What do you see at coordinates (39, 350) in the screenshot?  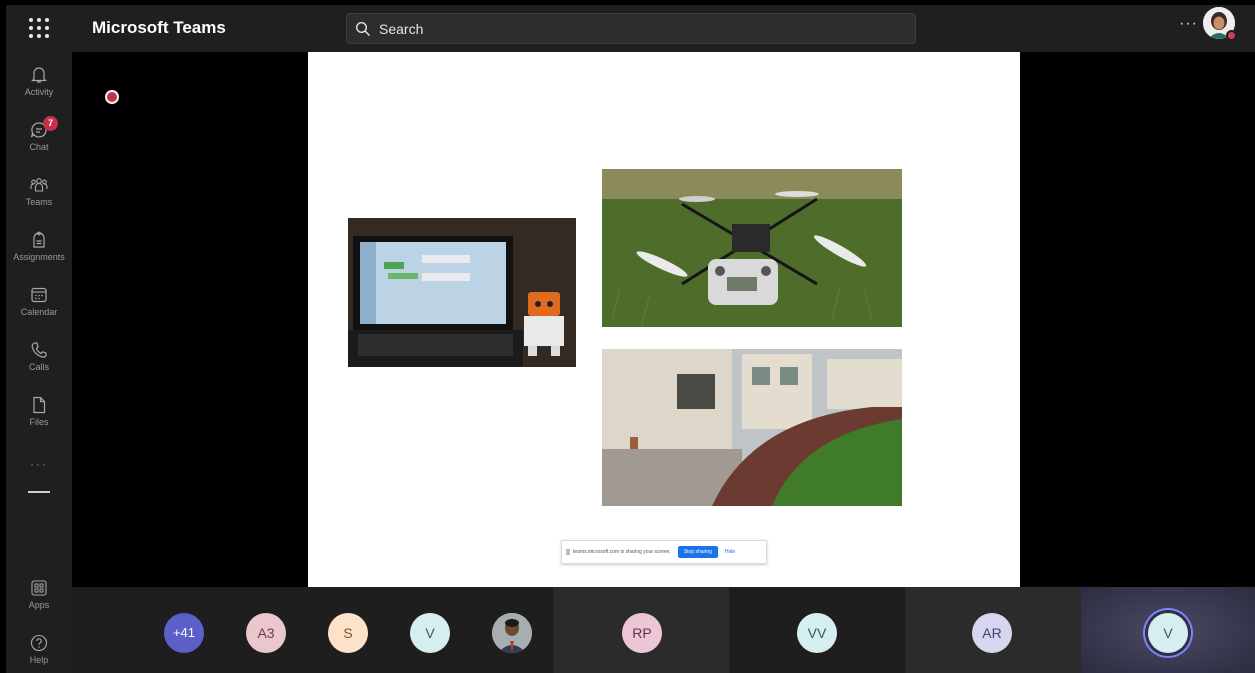 I see `phone-icon` at bounding box center [39, 350].